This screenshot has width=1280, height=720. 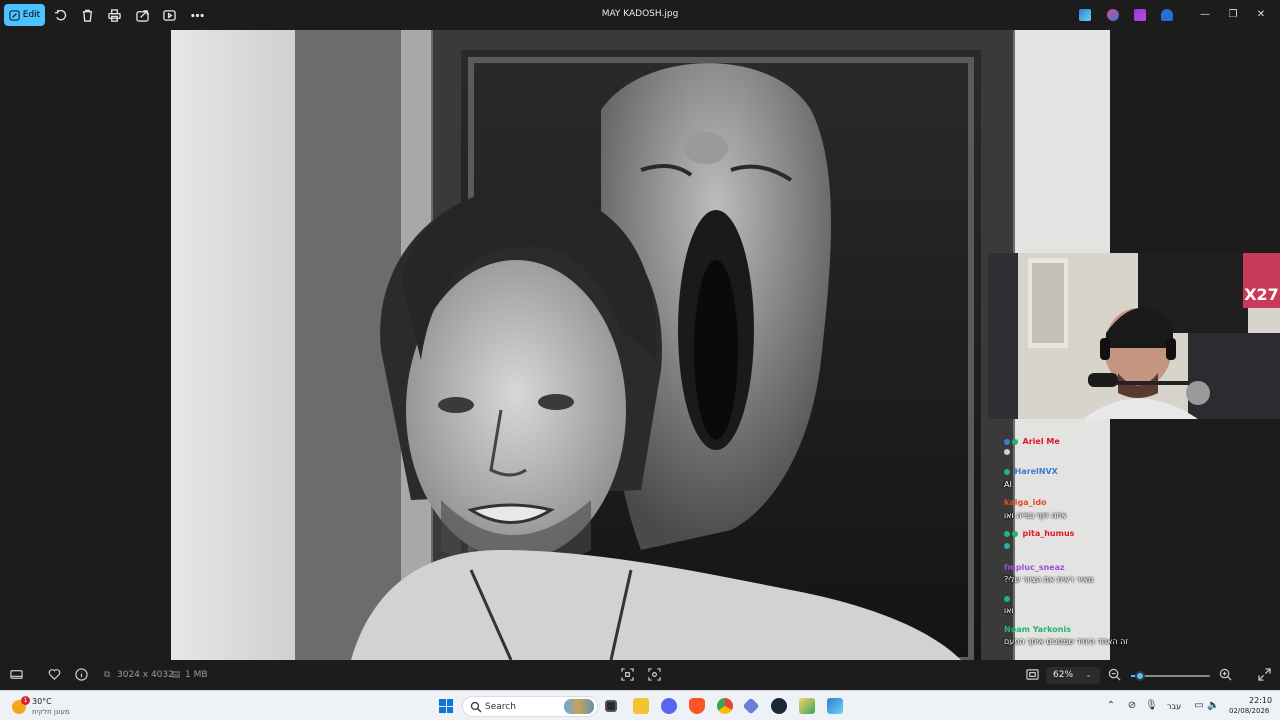 What do you see at coordinates (1205, 15) in the screenshot?
I see `minimize-icon: —` at bounding box center [1205, 15].